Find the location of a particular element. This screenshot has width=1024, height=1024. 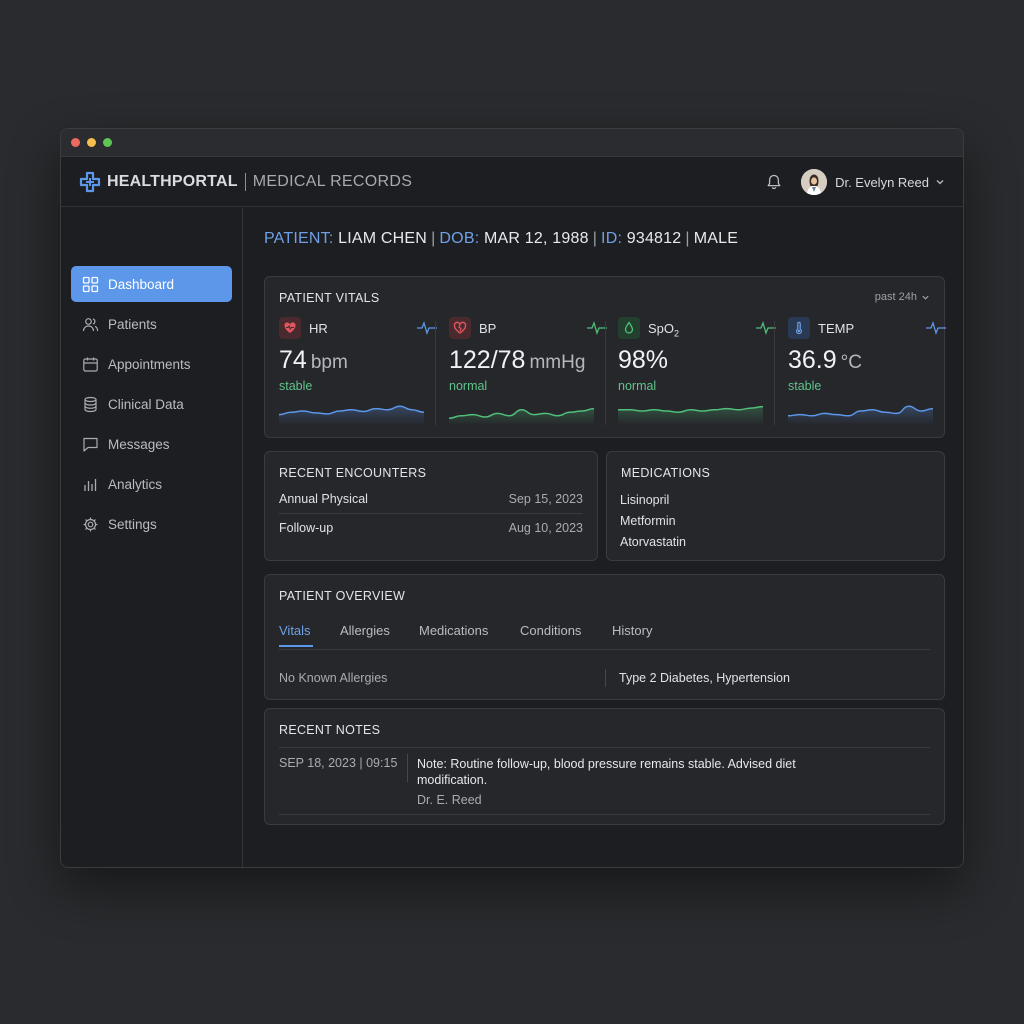

users-icon is located at coordinates (90, 324).